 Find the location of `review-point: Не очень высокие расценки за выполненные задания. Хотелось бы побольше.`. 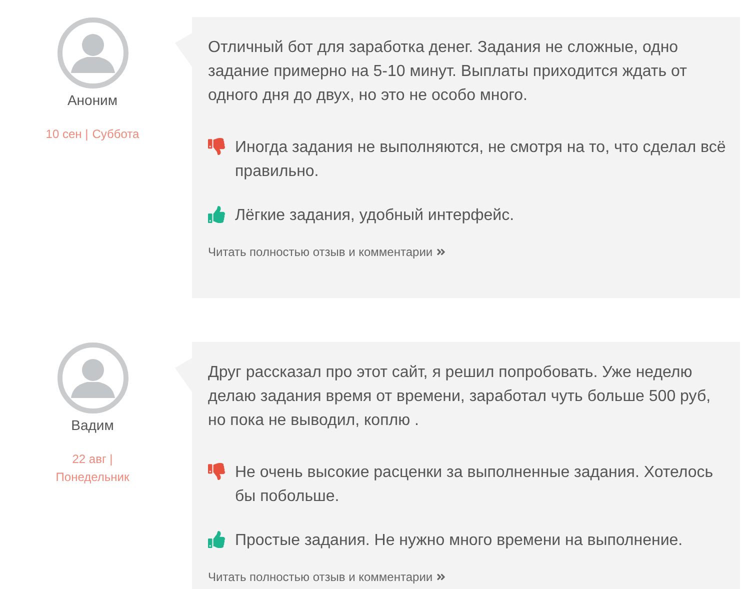

review-point: Не очень высокие расценки за выполненные задания. Хотелось бы побольше. is located at coordinates (474, 485).